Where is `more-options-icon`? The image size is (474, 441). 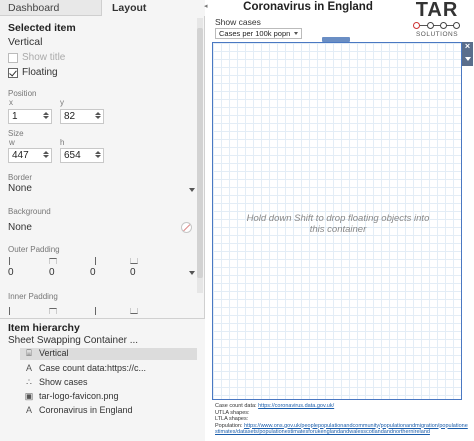 more-options-icon is located at coordinates (468, 59).